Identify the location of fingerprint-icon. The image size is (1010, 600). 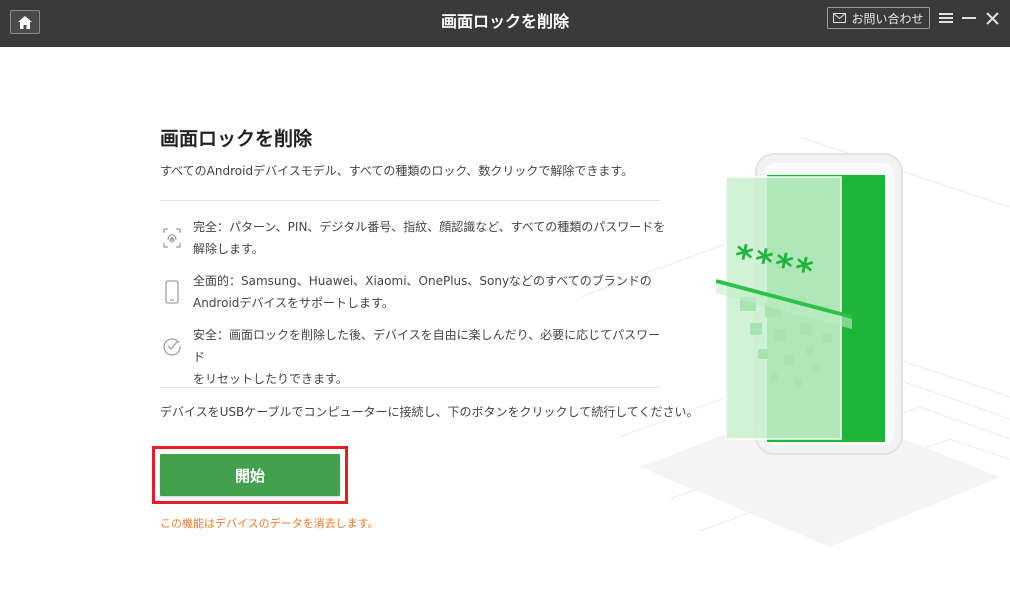
(172, 238).